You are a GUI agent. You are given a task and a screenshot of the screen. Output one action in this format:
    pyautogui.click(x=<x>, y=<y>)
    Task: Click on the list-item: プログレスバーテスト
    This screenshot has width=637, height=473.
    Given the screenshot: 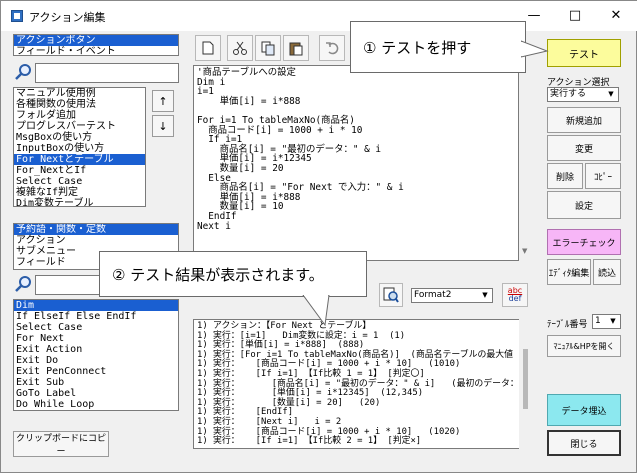 What is the action you would take?
    pyautogui.click(x=79, y=126)
    